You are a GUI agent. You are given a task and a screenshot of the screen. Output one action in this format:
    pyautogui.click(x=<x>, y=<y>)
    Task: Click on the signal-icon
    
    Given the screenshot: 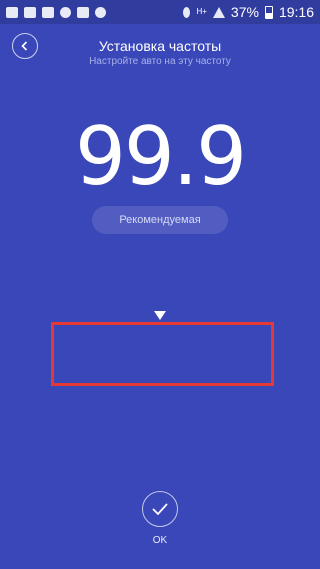 What is the action you would take?
    pyautogui.click(x=218, y=12)
    